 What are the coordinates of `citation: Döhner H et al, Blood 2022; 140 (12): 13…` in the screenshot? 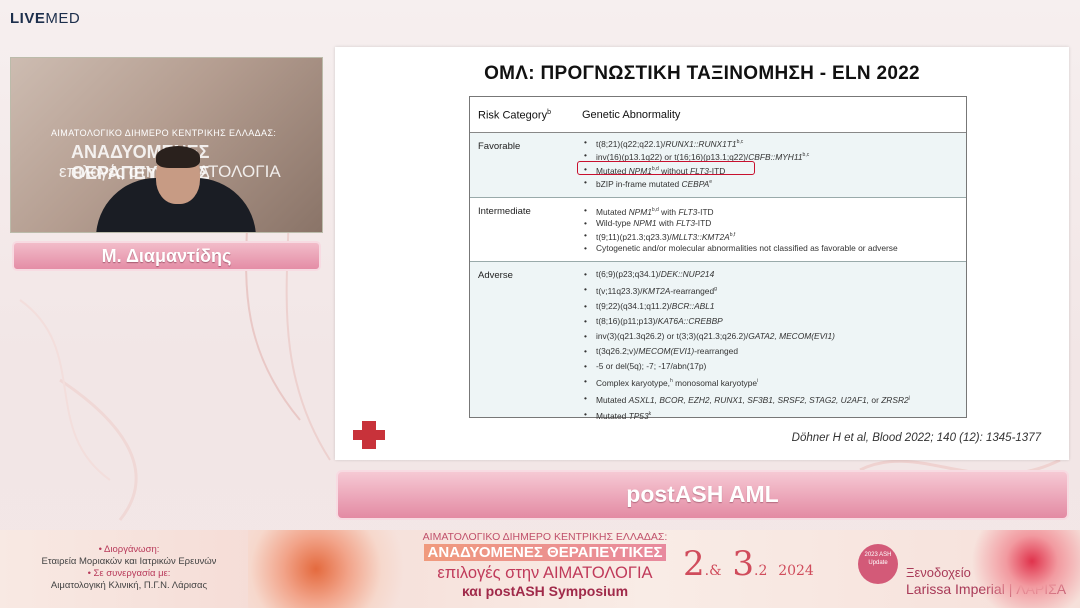 It's located at (916, 438).